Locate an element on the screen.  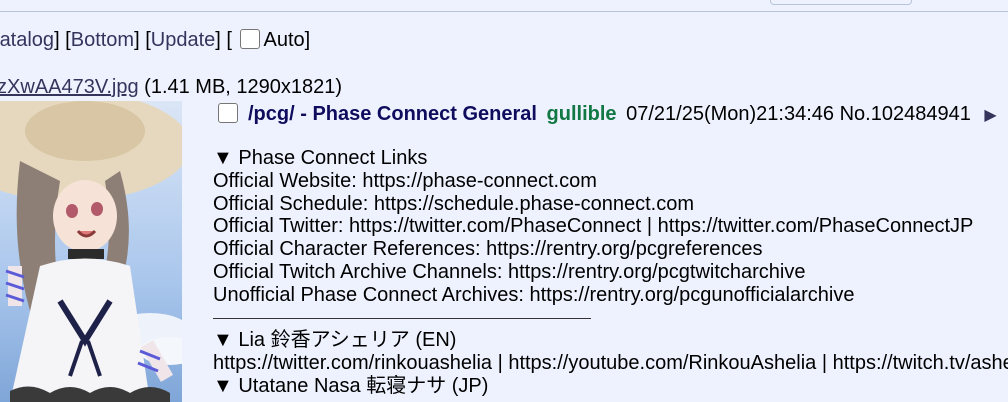
catalog-link: atalog is located at coordinates (27, 40).